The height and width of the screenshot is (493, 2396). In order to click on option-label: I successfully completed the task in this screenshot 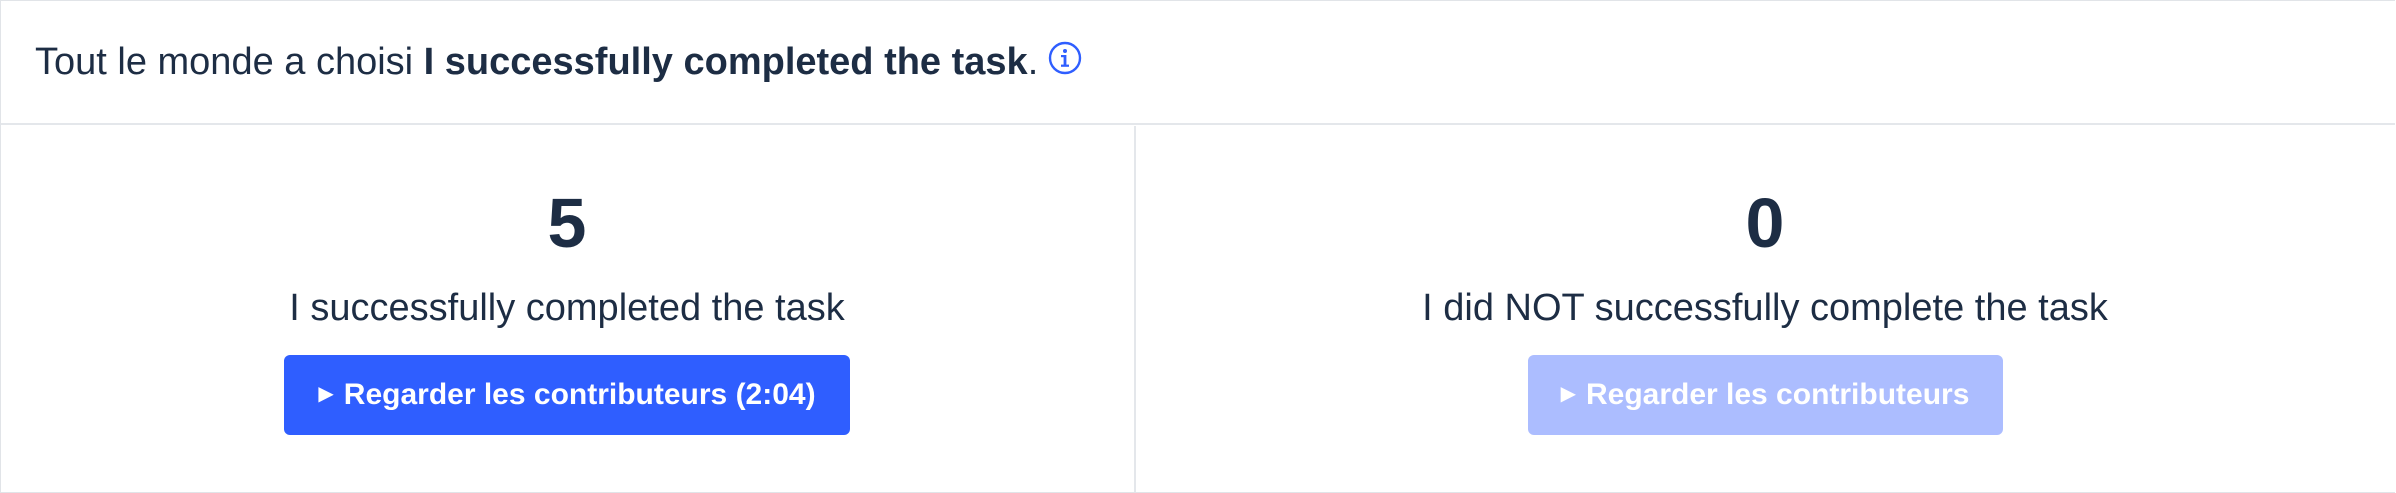, I will do `click(567, 308)`.